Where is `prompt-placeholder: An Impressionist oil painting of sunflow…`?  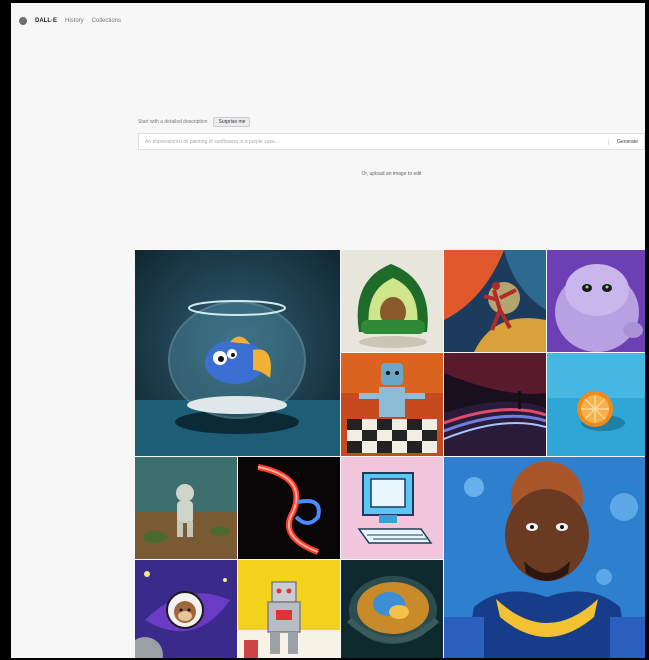
prompt-placeholder: An Impressionist oil painting of sunflow… is located at coordinates (212, 141).